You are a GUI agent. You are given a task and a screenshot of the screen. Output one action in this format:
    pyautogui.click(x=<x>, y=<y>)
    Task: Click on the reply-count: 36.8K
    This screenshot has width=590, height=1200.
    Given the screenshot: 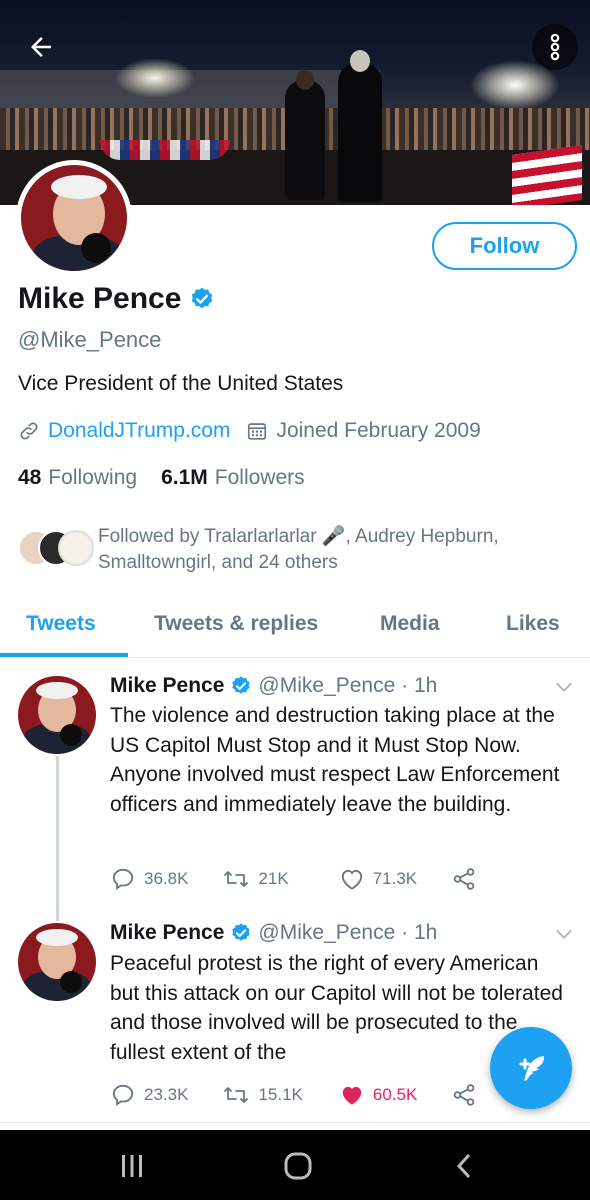 What is the action you would take?
    pyautogui.click(x=166, y=878)
    